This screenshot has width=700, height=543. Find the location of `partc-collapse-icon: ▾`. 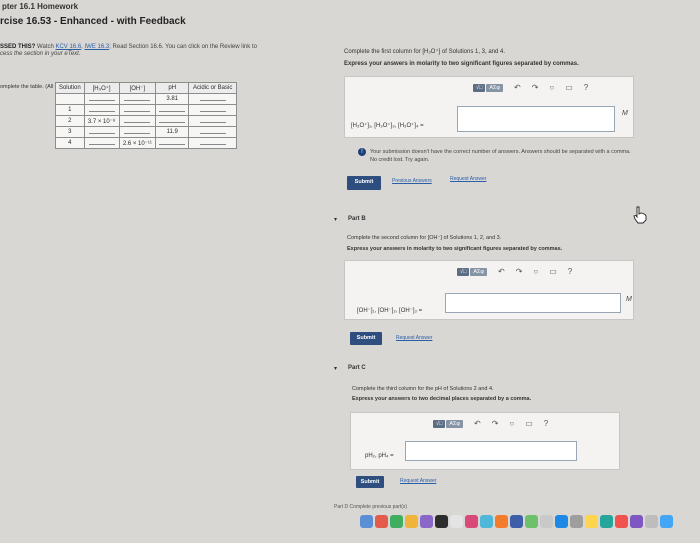

partc-collapse-icon: ▾ is located at coordinates (335, 368).